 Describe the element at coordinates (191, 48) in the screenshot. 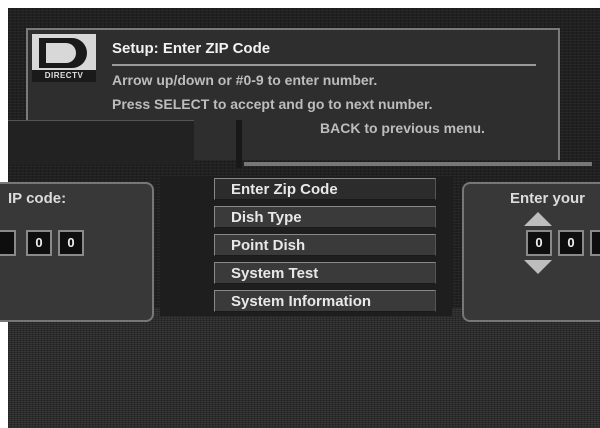

I see `page-title: Setup: Enter ZIP Code` at that location.